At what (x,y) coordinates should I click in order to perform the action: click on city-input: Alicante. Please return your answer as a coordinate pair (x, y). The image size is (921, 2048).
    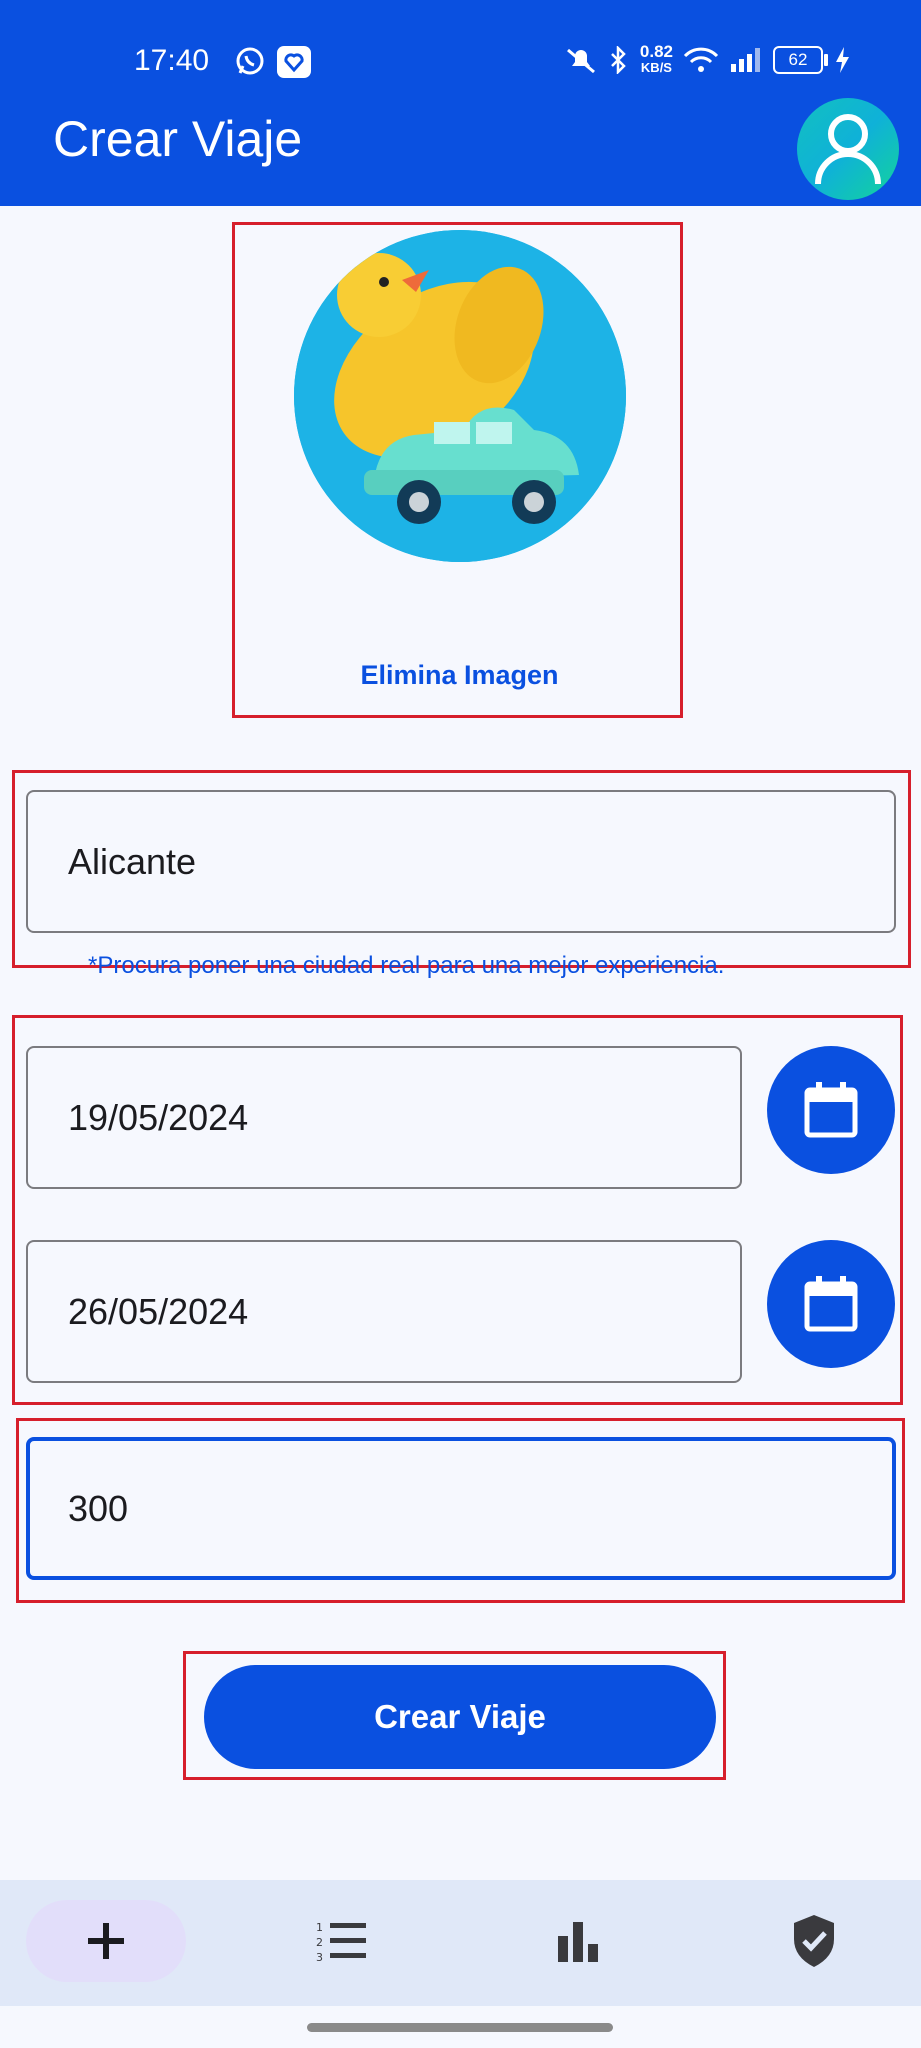
    Looking at the image, I should click on (461, 861).